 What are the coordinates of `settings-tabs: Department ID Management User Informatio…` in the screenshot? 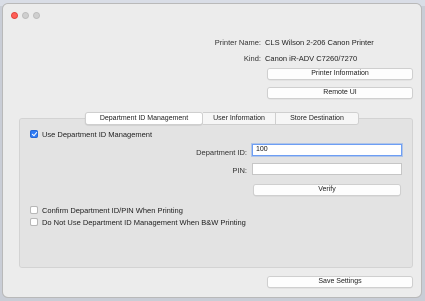 It's located at (212, 119).